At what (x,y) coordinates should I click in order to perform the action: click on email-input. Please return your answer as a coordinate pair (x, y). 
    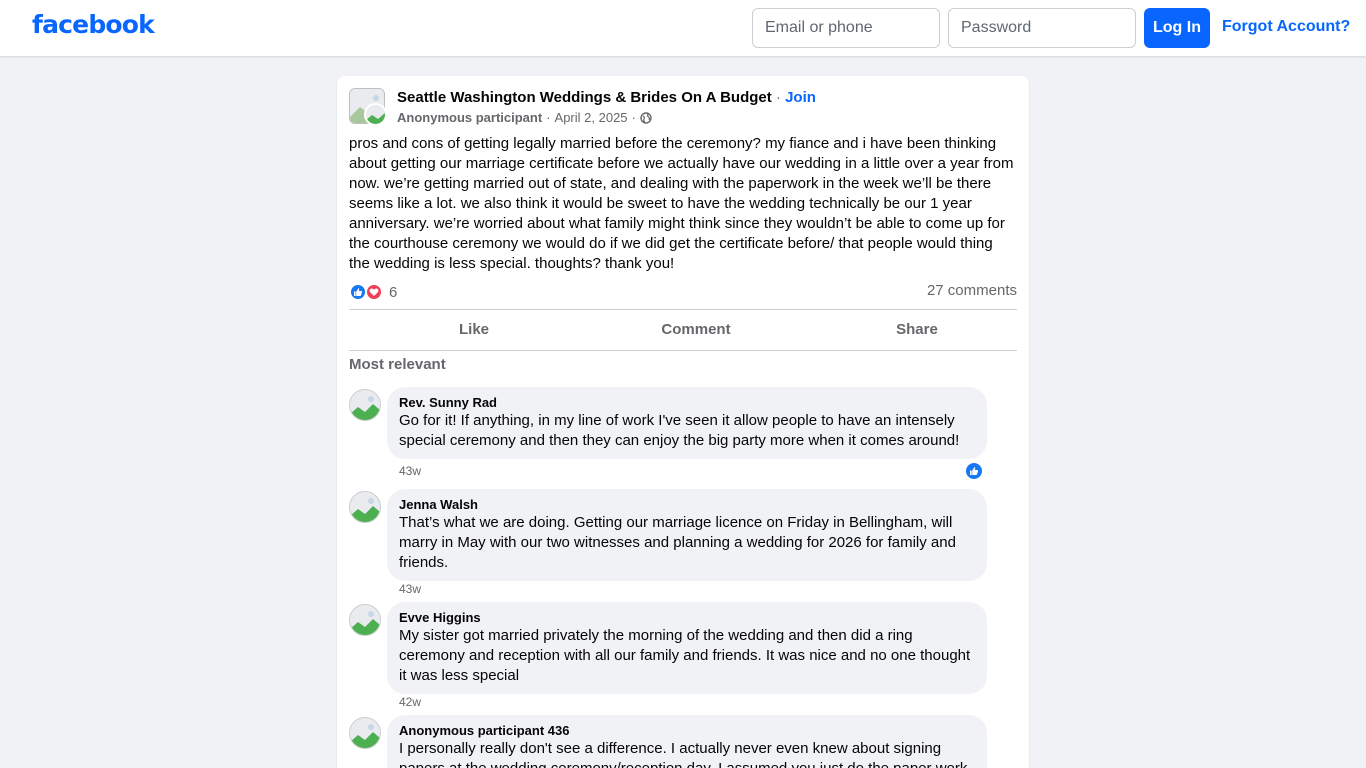
    Looking at the image, I should click on (846, 28).